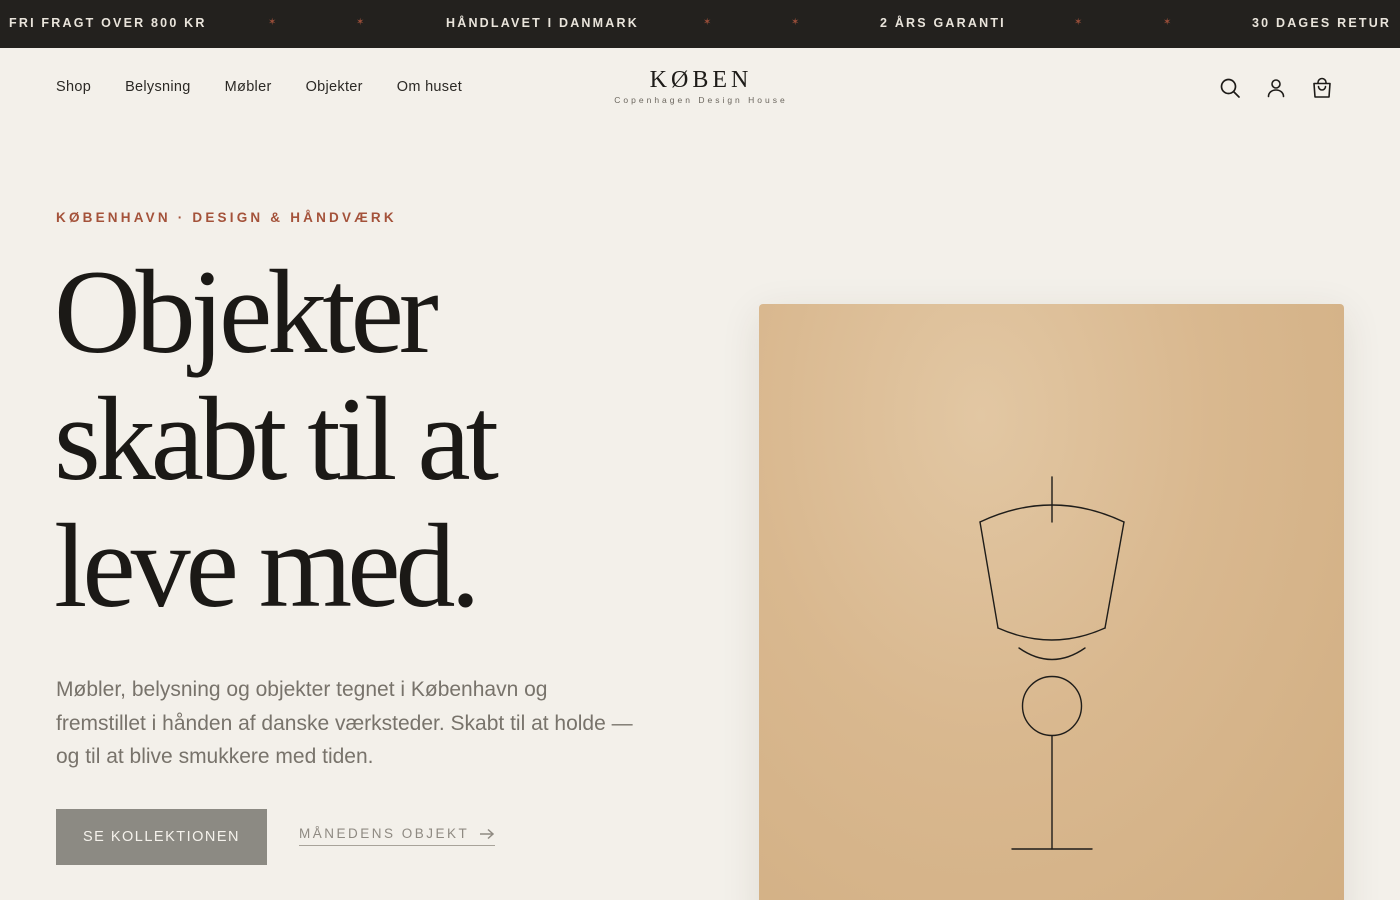 This screenshot has width=1400, height=900. Describe the element at coordinates (1052, 663) in the screenshot. I see `lamp-illustration` at that location.